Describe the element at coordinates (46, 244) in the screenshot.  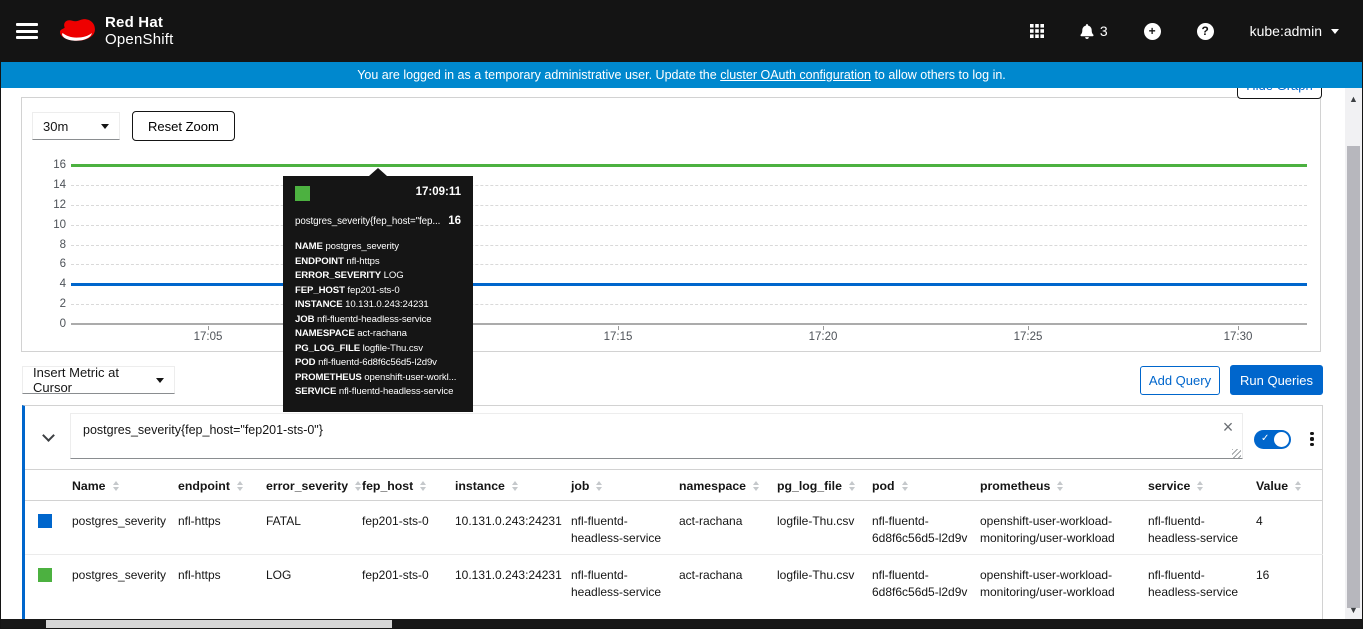
I see `y-axis-labels: 16 14 12 10 8 6 4 2 0` at that location.